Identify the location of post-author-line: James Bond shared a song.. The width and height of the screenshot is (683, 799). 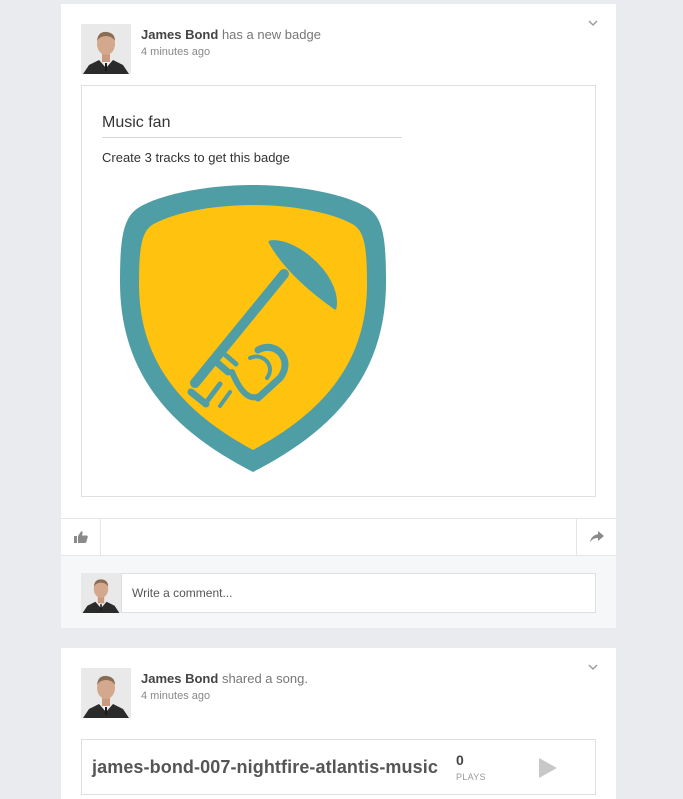
(224, 678).